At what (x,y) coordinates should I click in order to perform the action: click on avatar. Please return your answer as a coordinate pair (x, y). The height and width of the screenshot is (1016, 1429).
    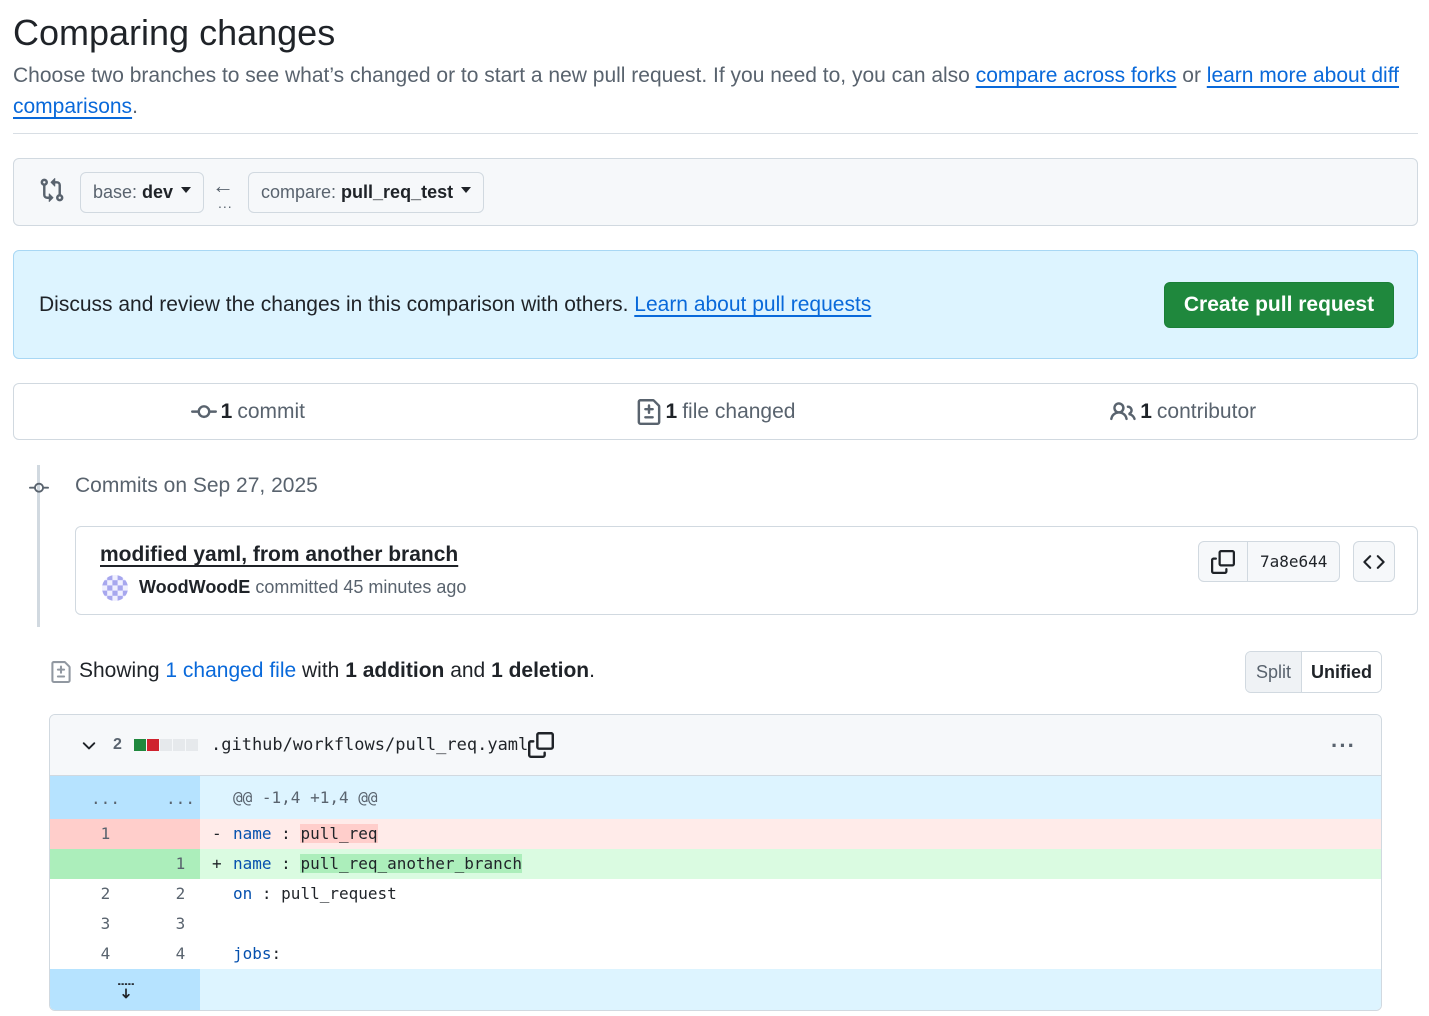
    Looking at the image, I should click on (115, 588).